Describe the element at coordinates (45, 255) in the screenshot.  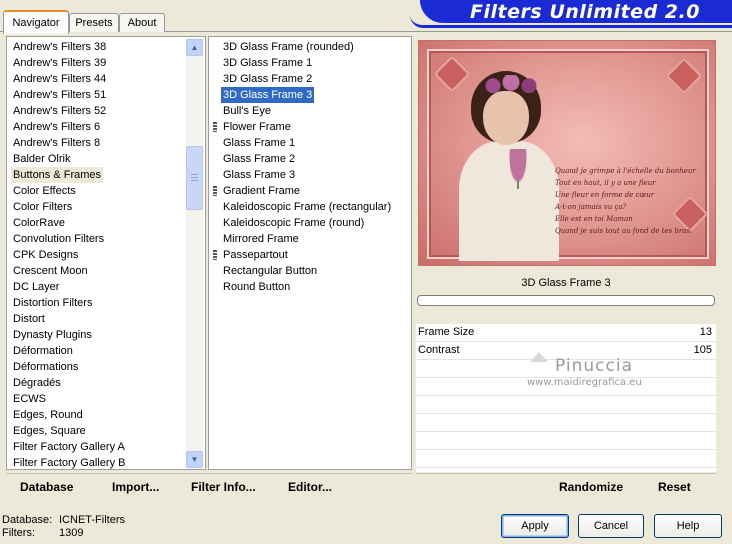
I see `category-item: CPK Designs` at that location.